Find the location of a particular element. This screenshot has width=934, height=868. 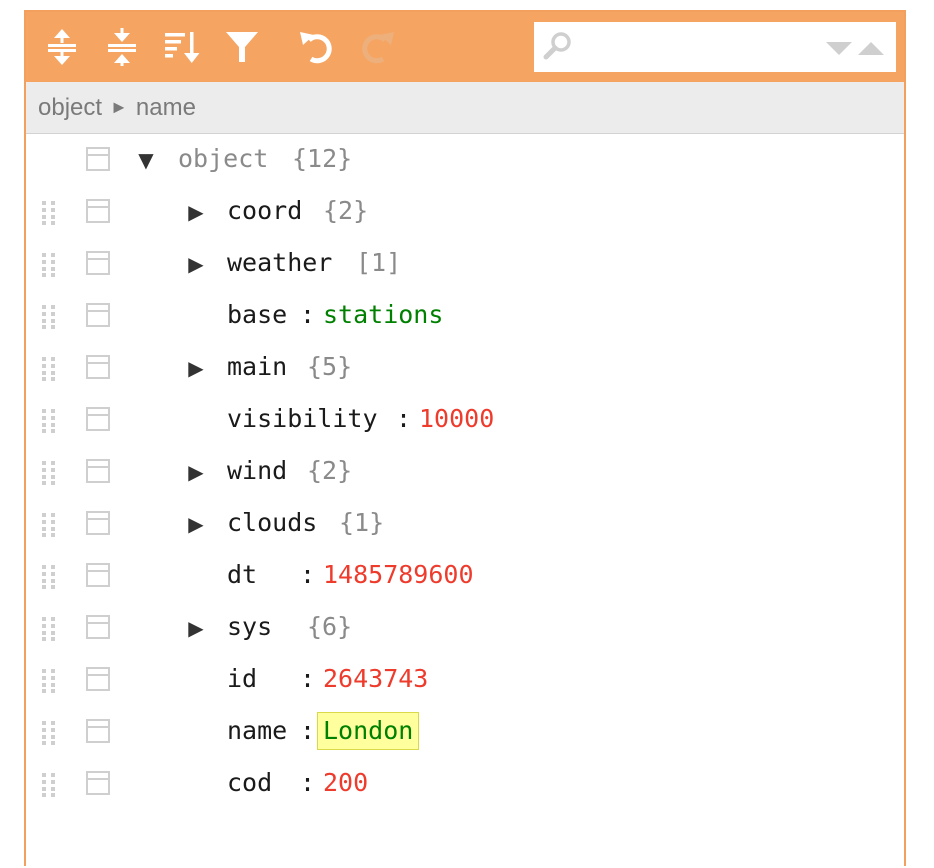

tree-row-id: id : 2643743 is located at coordinates (465, 680).